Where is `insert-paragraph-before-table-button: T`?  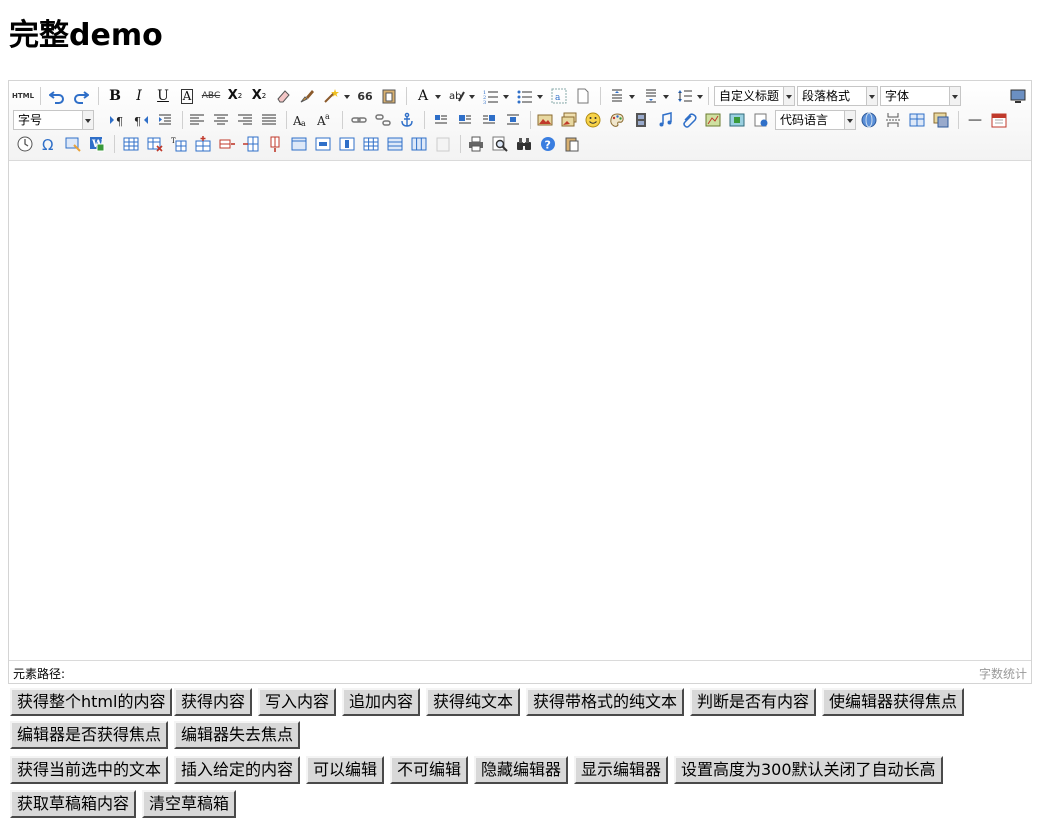 insert-paragraph-before-table-button: T is located at coordinates (179, 144).